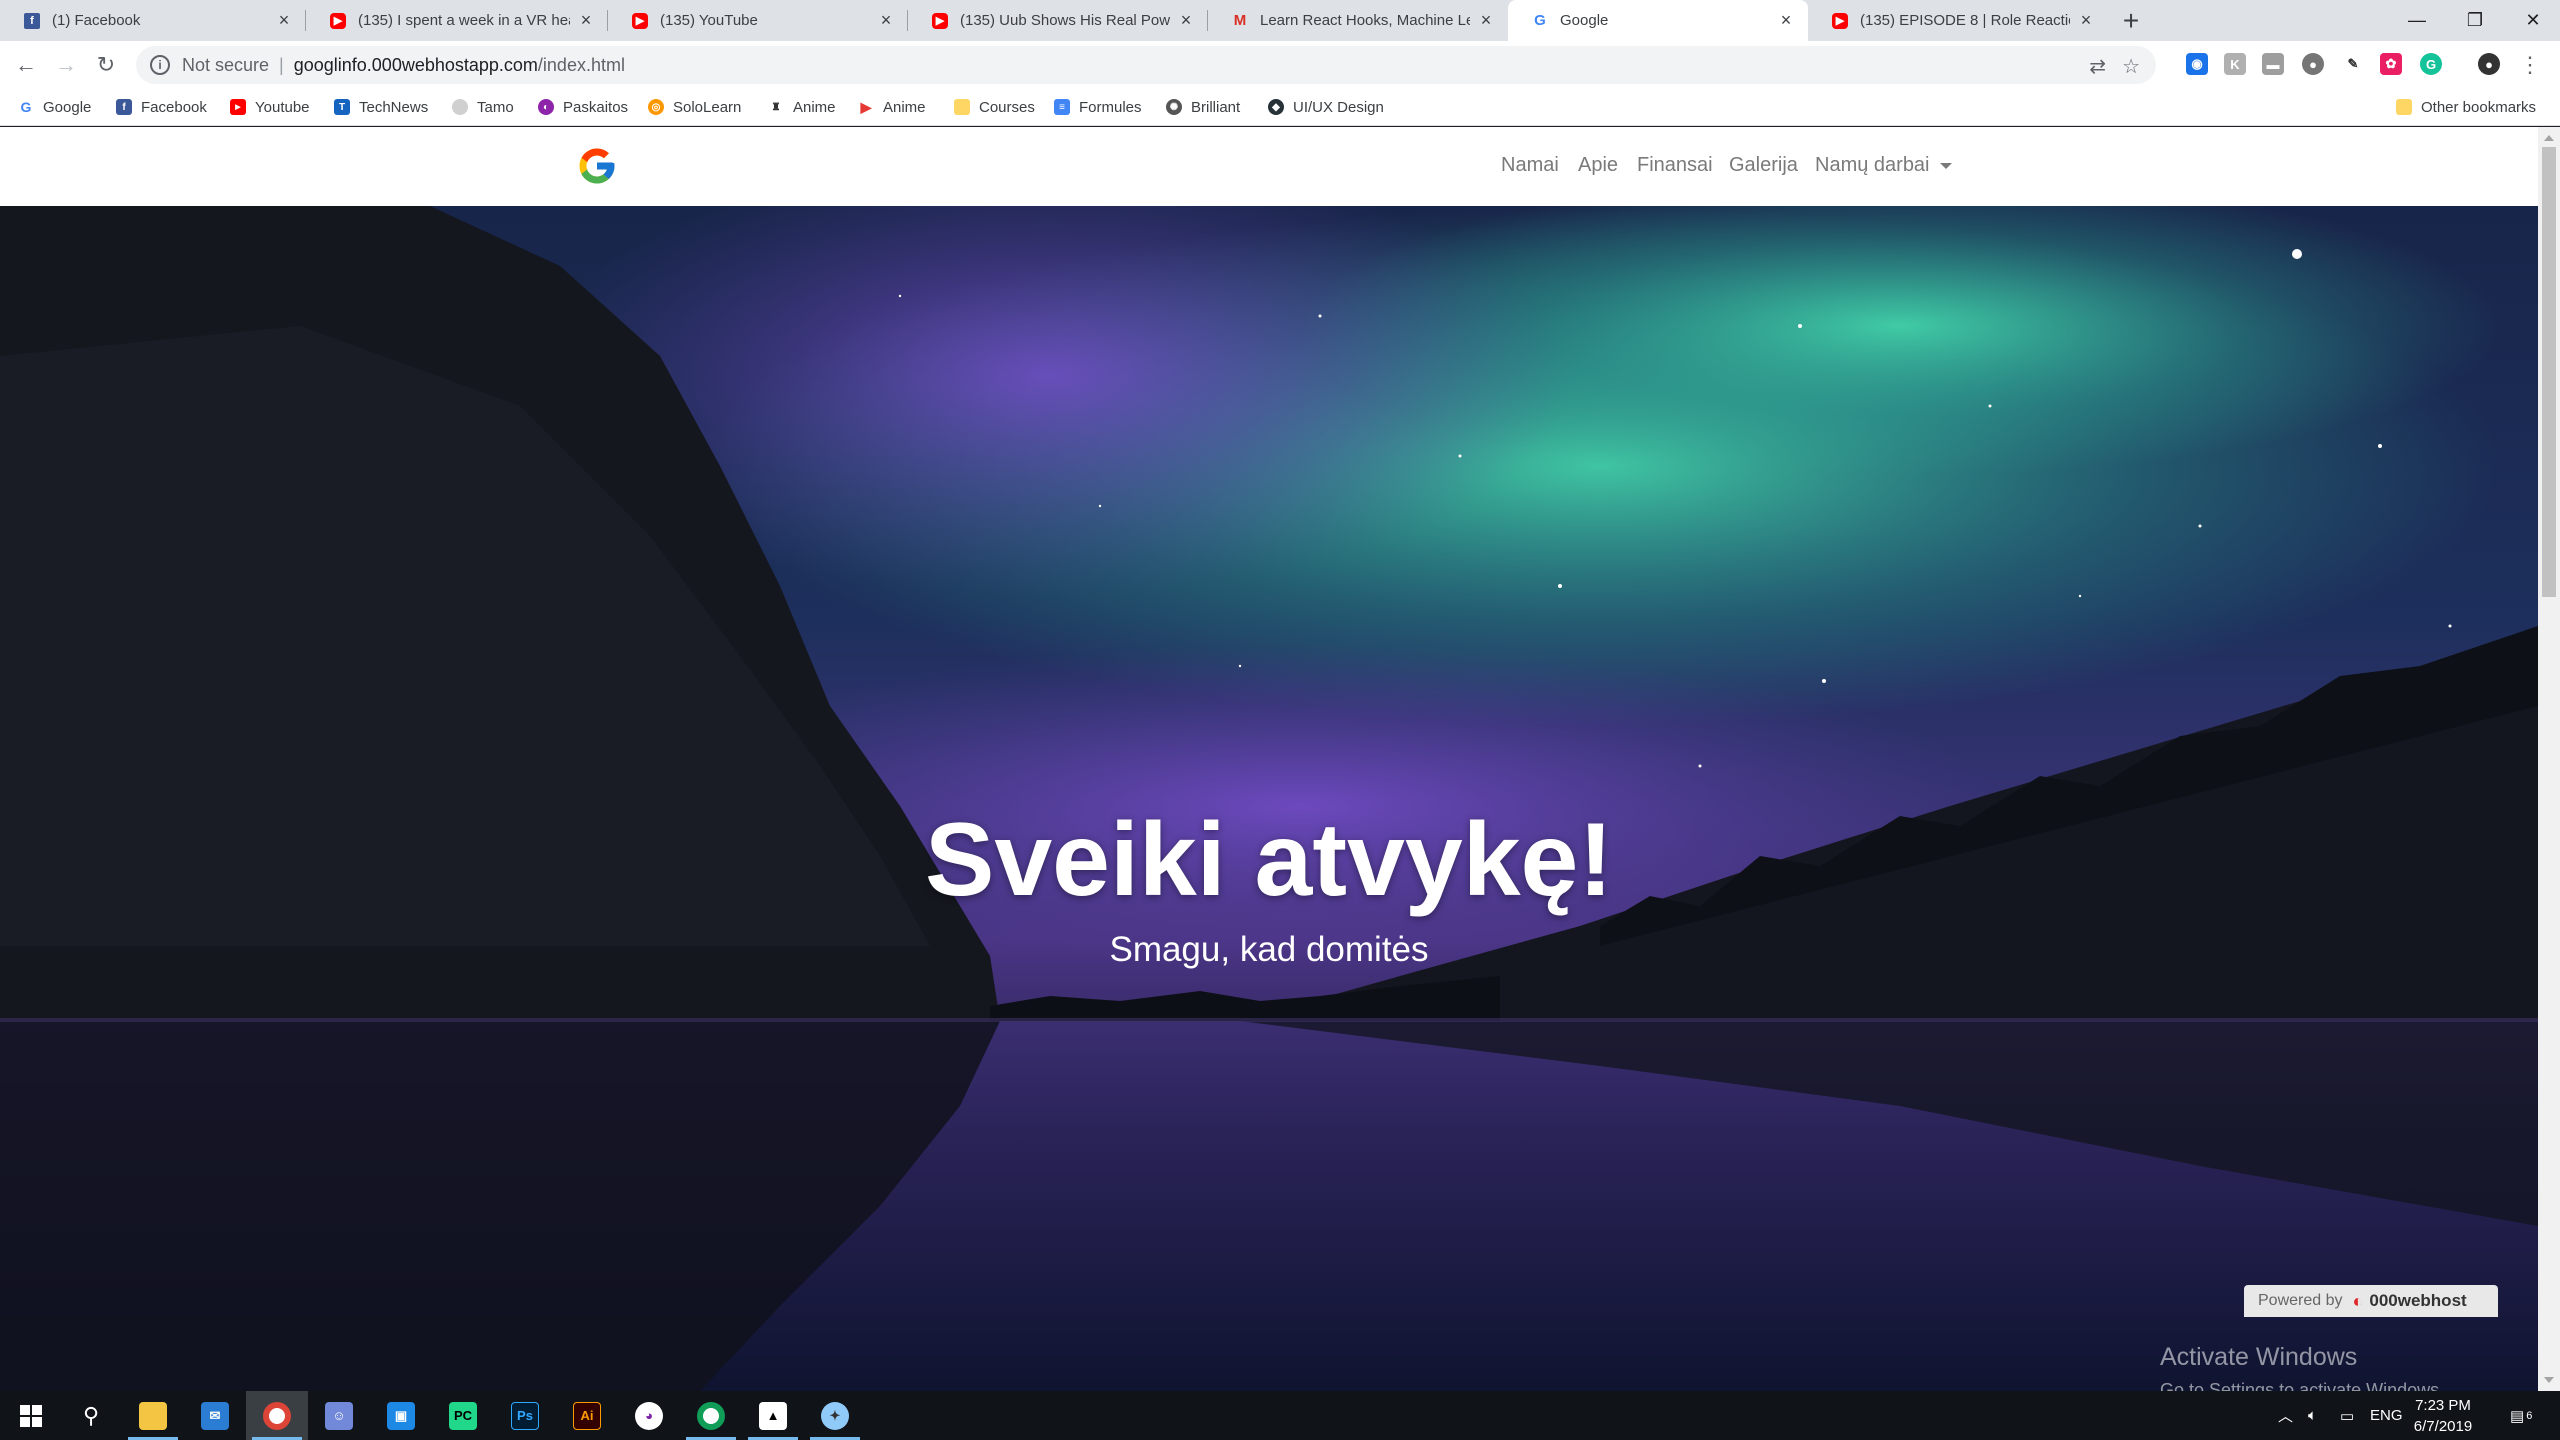  Describe the element at coordinates (26, 65) in the screenshot. I see `back-button: ←` at that location.